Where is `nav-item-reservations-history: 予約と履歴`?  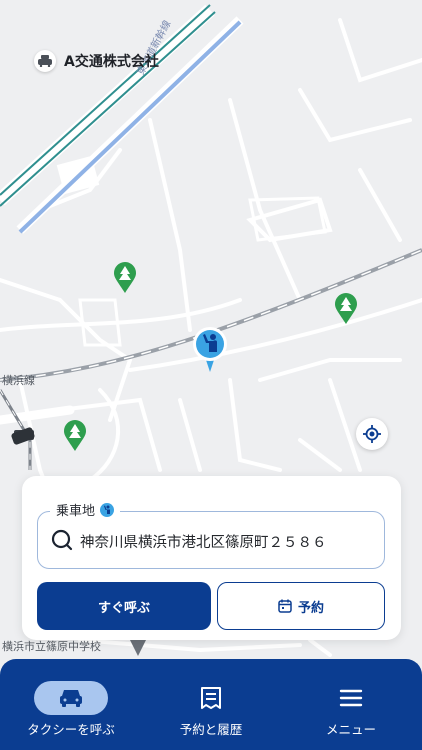
nav-item-reservations-history: 予約と履歴 is located at coordinates (211, 704).